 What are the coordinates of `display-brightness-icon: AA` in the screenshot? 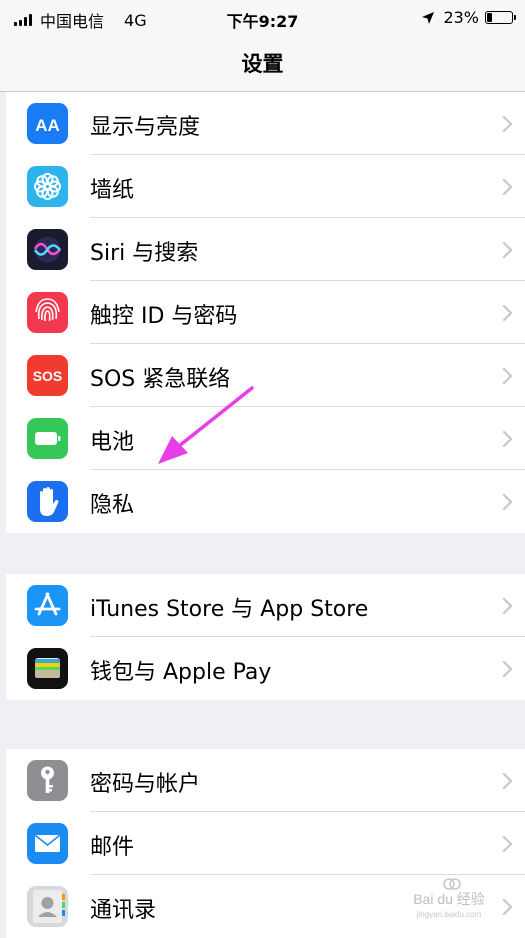 It's located at (47, 123).